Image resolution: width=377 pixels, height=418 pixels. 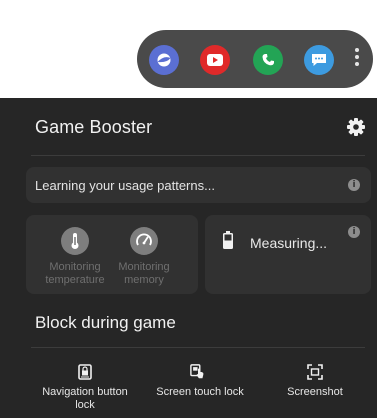 I want to click on battery-icon, so click(x=228, y=240).